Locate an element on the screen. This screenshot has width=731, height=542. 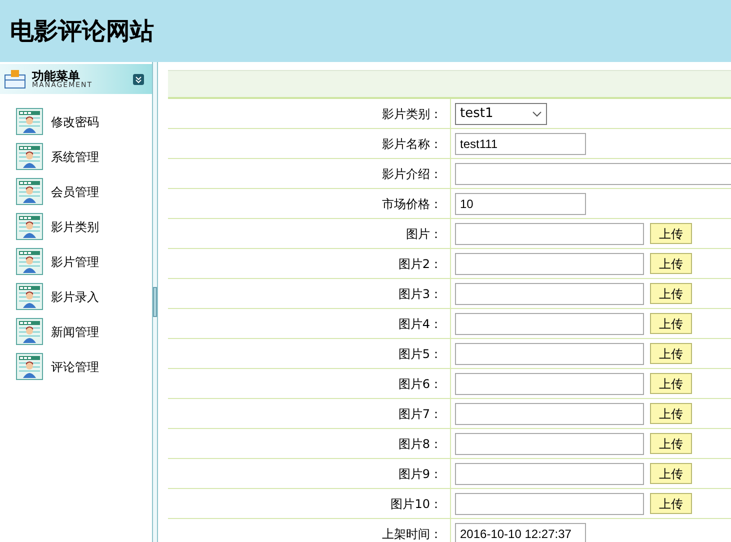
field-label: 图片6： is located at coordinates (420, 384).